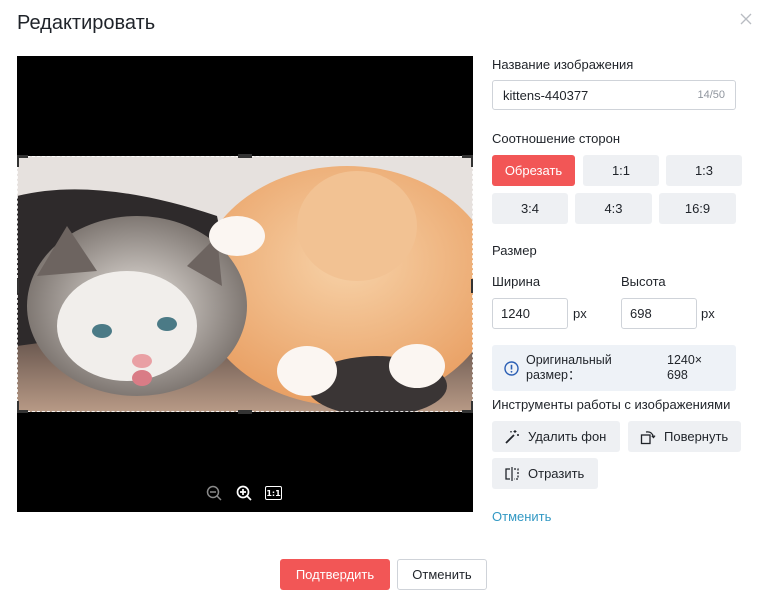  What do you see at coordinates (621, 170) in the screenshot?
I see `ratio-1-1-button: 1:1` at bounding box center [621, 170].